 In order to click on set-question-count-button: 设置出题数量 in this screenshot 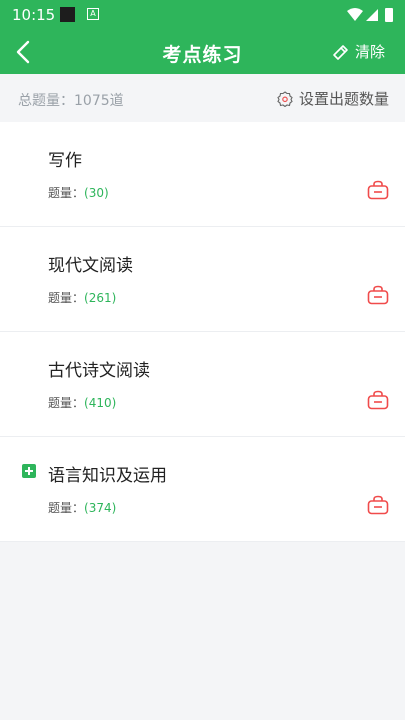, I will do `click(333, 98)`.